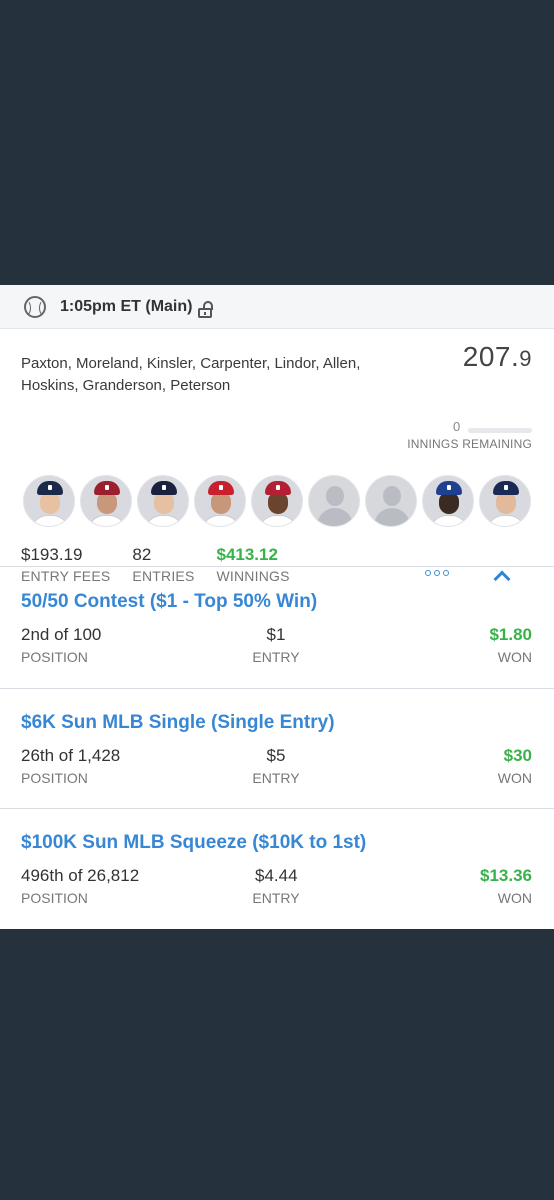 This screenshot has height=1200, width=554. Describe the element at coordinates (469, 444) in the screenshot. I see `innings-remaining-label: INNINGS REMAINING` at that location.